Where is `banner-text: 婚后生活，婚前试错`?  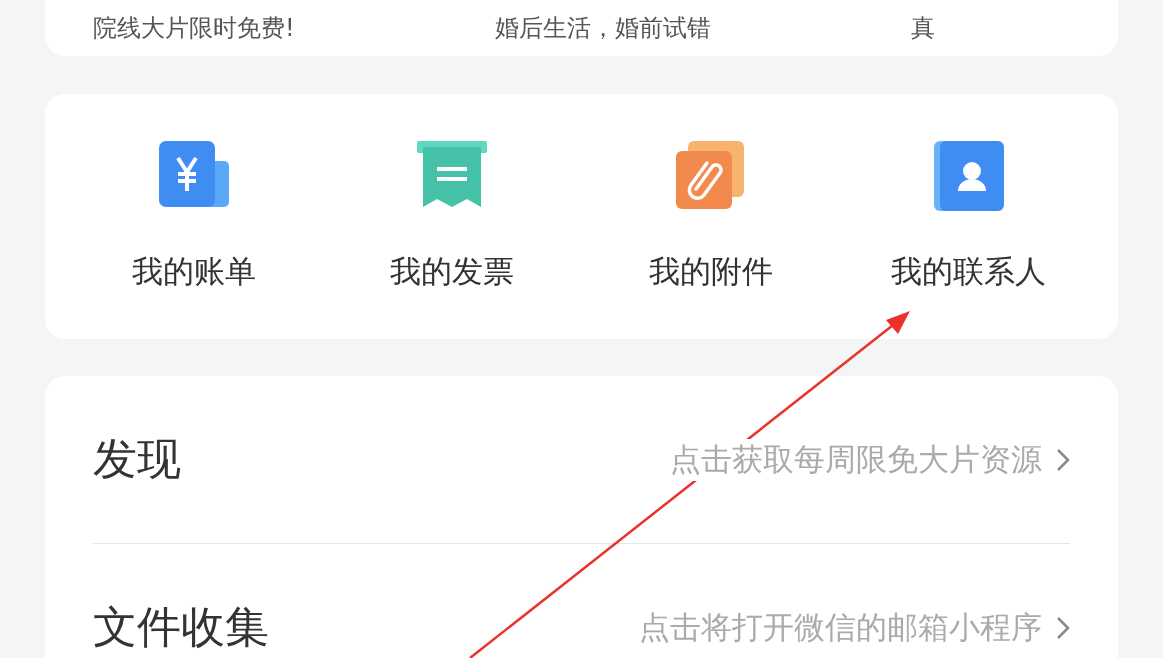 banner-text: 婚后生活，婚前试错 is located at coordinates (602, 28).